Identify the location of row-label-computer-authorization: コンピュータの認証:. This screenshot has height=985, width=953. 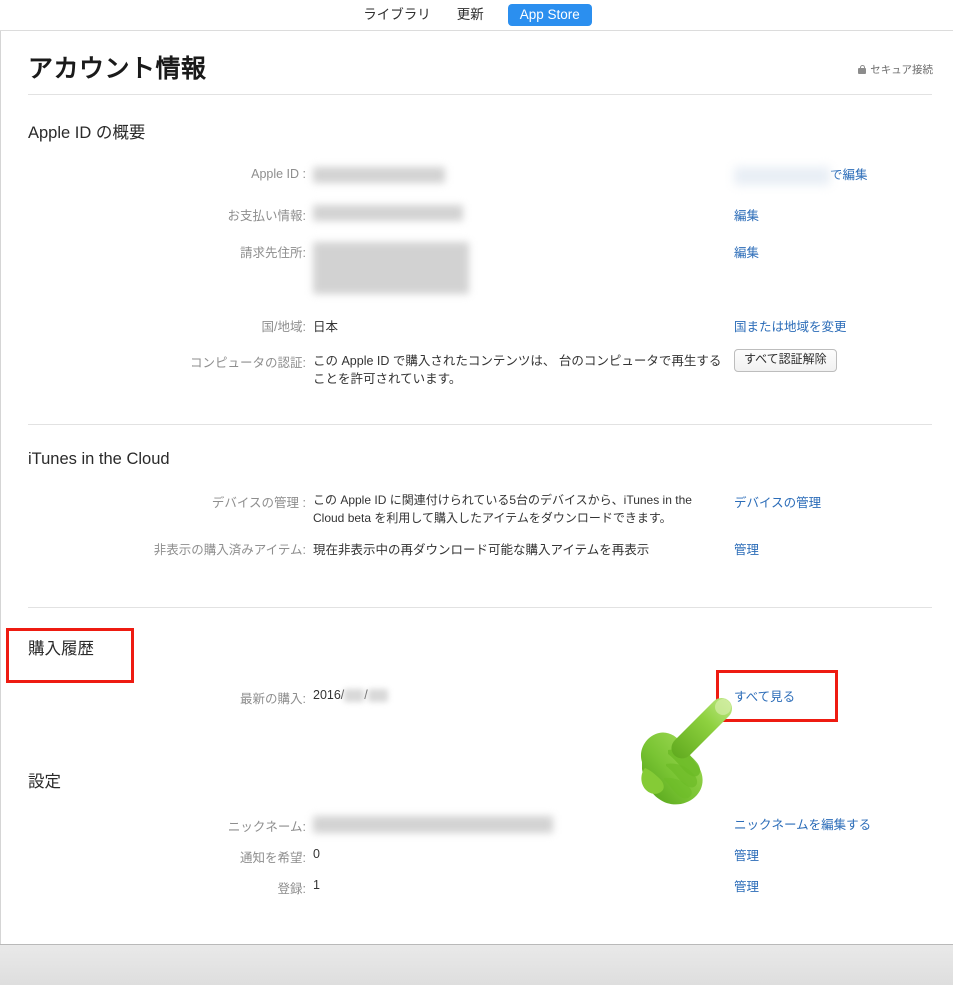
(248, 363).